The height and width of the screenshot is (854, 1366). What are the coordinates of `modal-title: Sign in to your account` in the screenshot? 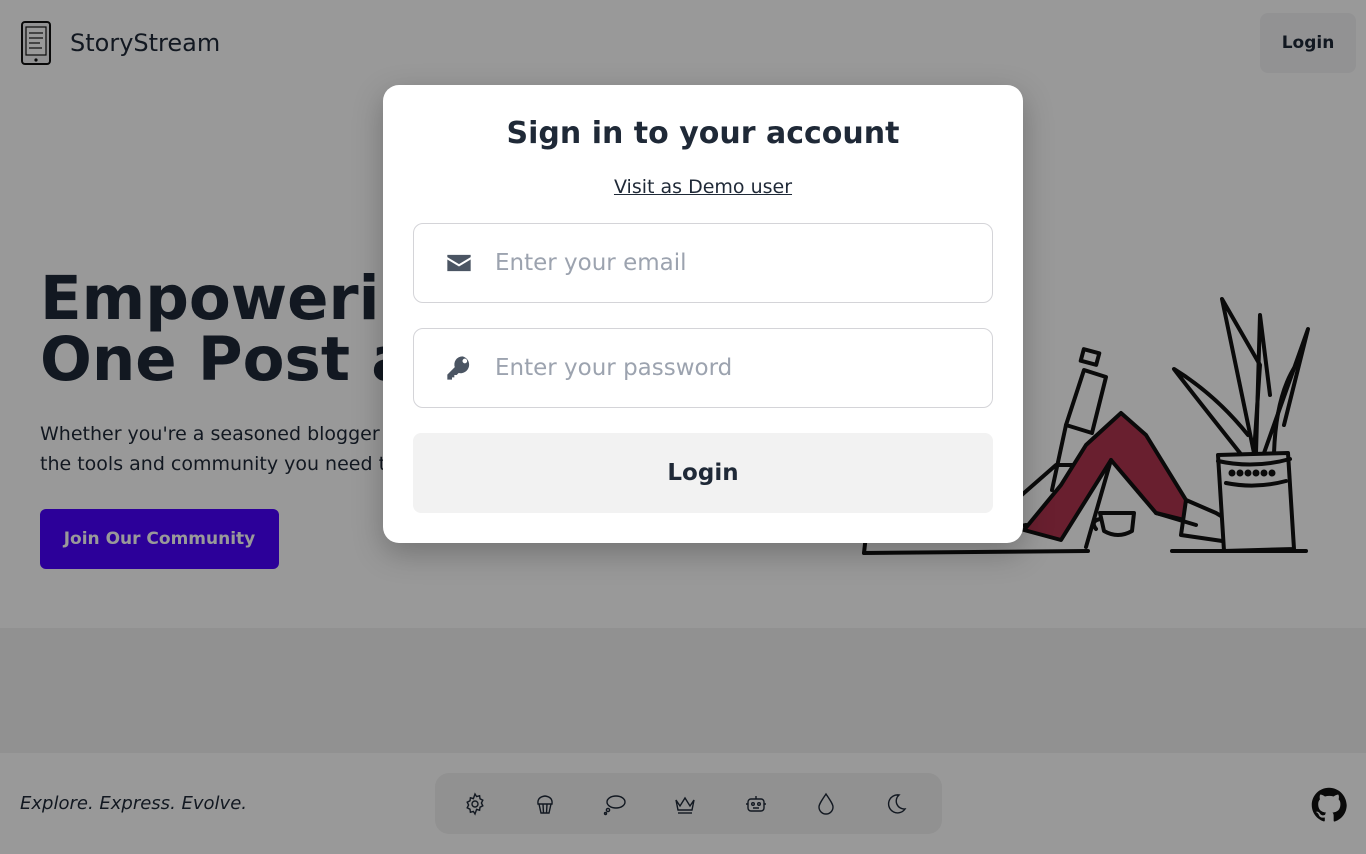 It's located at (703, 133).